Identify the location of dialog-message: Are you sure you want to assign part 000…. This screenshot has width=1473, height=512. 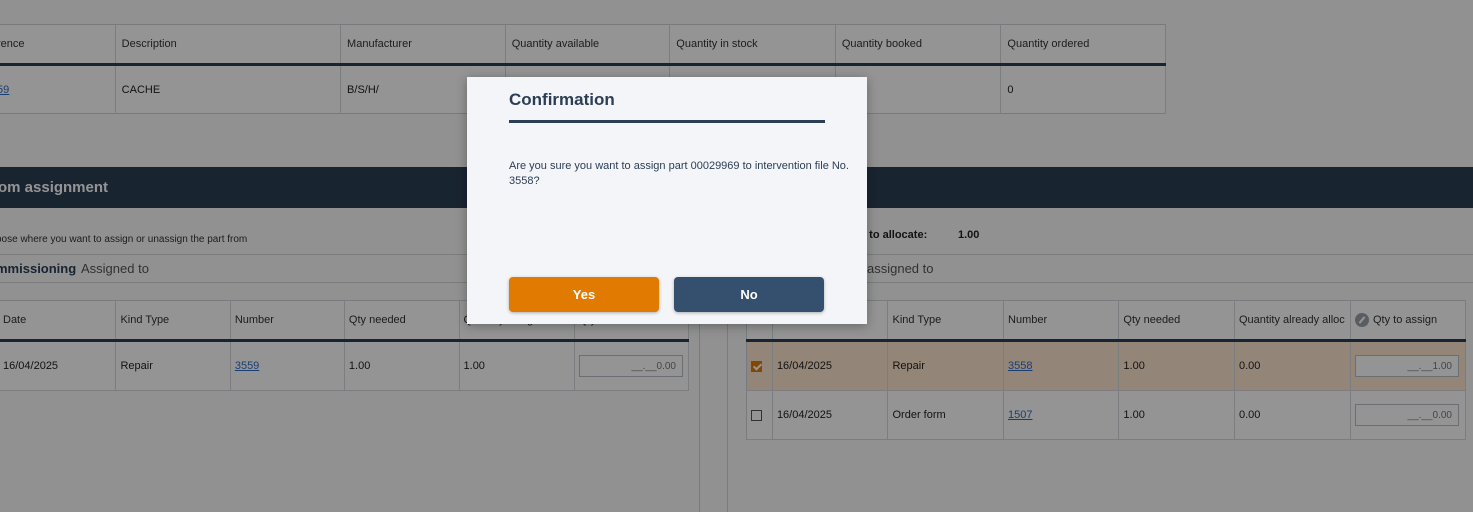
(679, 173).